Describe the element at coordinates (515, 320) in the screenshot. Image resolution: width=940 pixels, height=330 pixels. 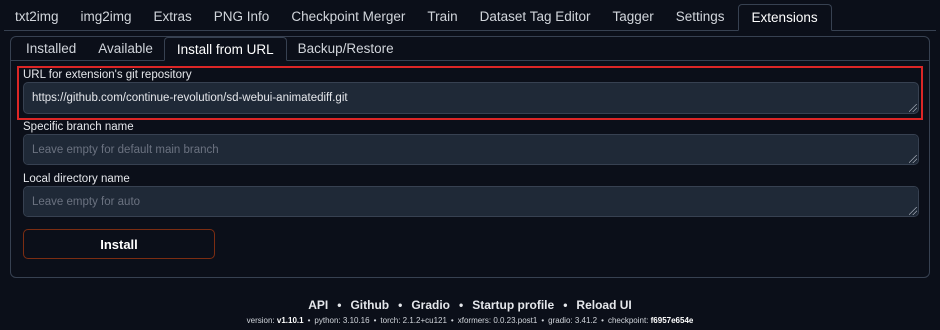
I see `xformers-value: 0.0.23.post1` at that location.